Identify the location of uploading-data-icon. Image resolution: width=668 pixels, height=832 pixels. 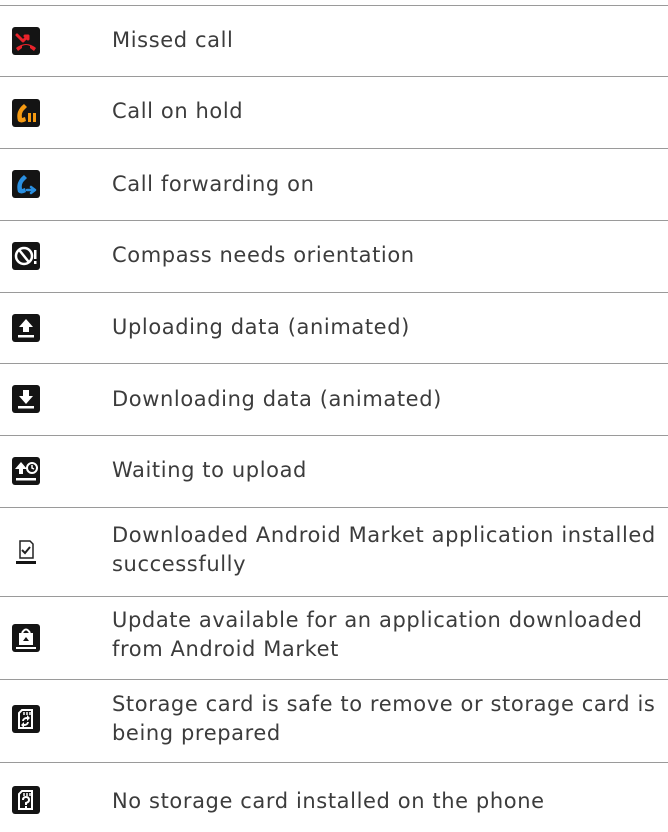
(26, 328).